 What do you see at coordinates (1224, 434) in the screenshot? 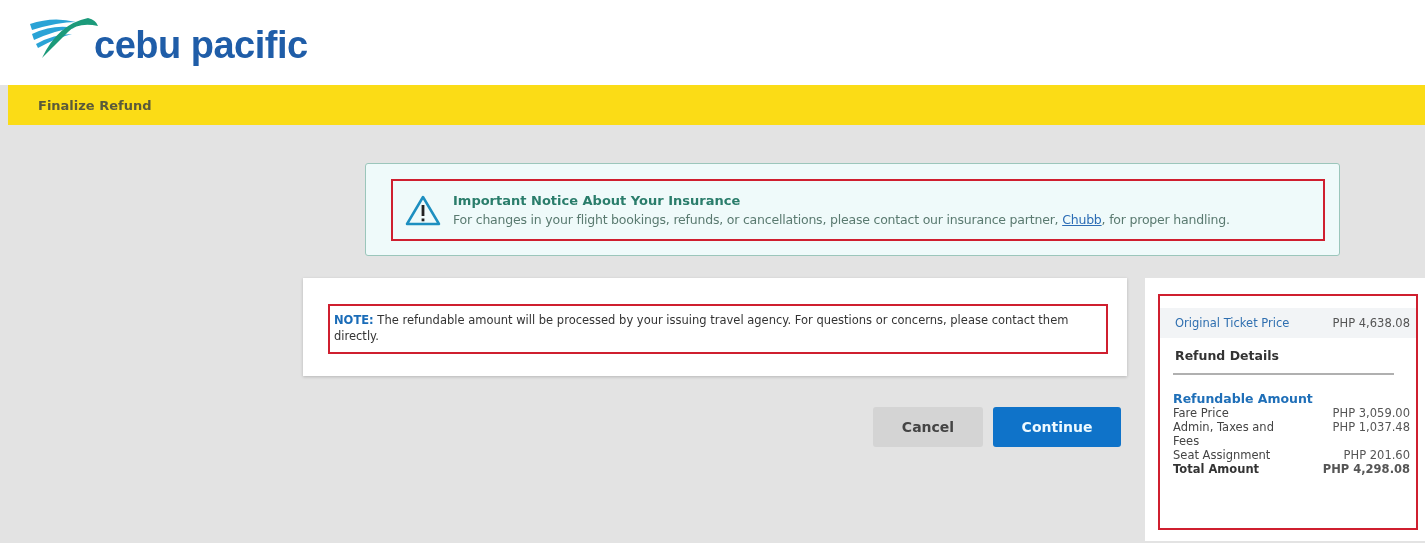
I see `amount-label: Admin, Taxes and Fees` at bounding box center [1224, 434].